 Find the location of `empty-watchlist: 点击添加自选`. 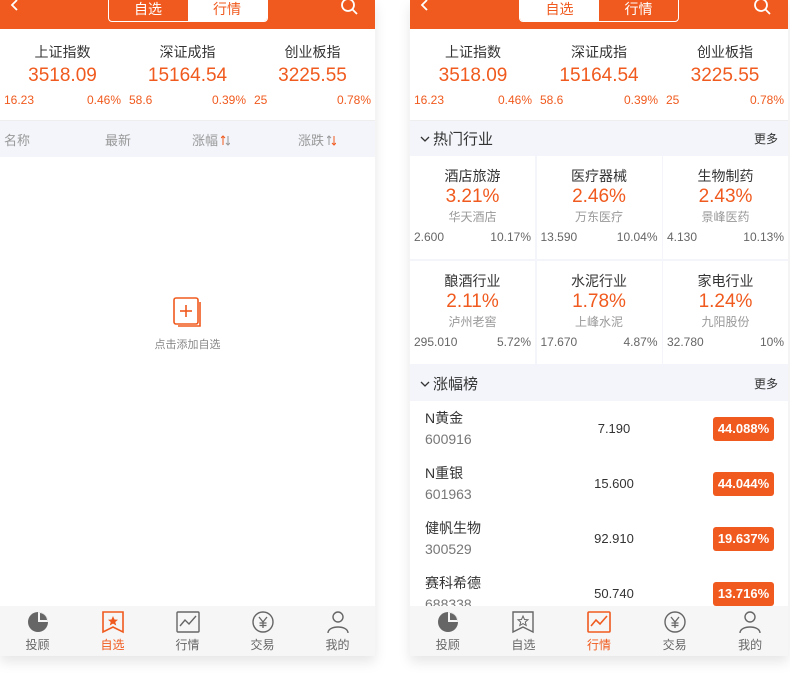

empty-watchlist: 点击添加自选 is located at coordinates (187, 324).